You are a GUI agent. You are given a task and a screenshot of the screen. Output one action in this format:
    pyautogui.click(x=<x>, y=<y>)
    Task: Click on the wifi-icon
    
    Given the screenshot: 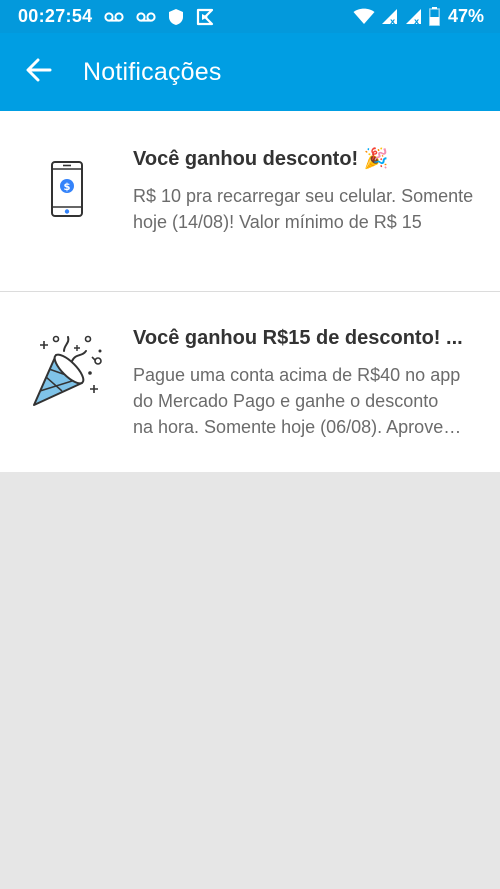 What is the action you would take?
    pyautogui.click(x=364, y=16)
    